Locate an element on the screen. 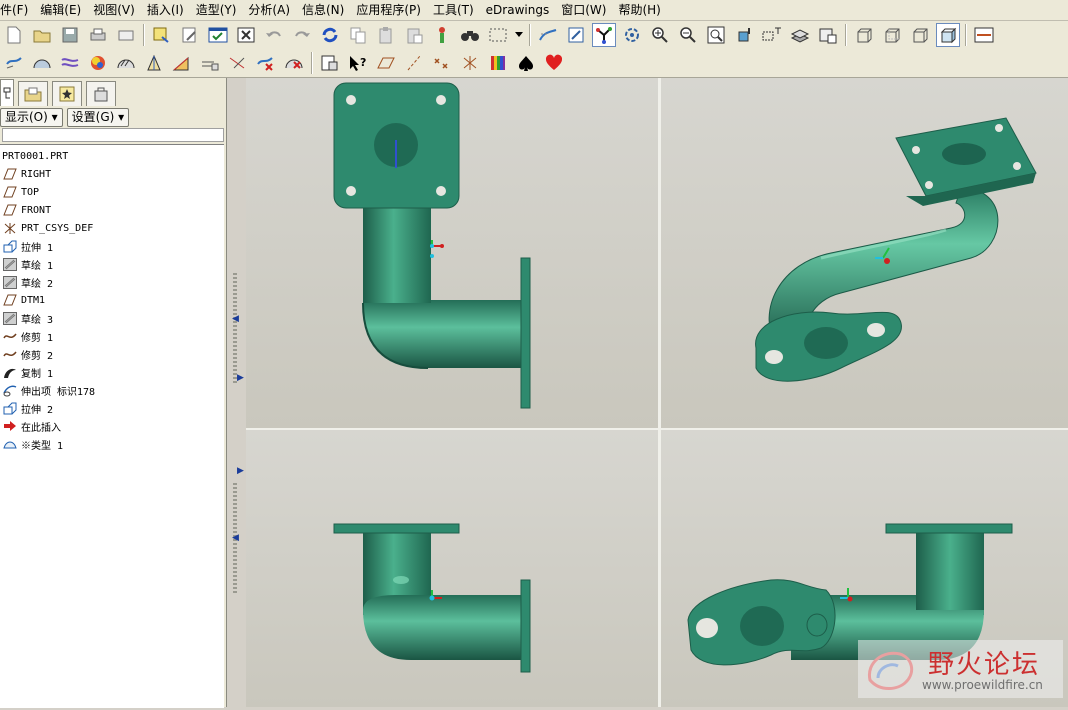 The image size is (1068, 710). window-activate-icon is located at coordinates (218, 35).